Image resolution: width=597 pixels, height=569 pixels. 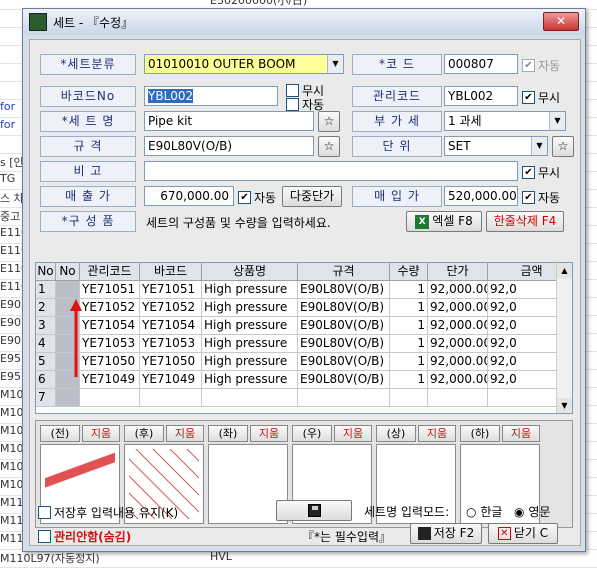 What do you see at coordinates (525, 221) in the screenshot?
I see `delete-row-button: 한줄삭제 F4` at bounding box center [525, 221].